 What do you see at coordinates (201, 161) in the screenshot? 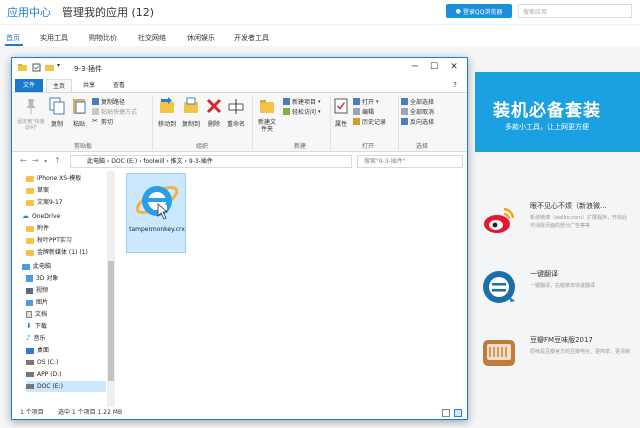
I see `breadcrumb-current: 9-3-插件` at bounding box center [201, 161].